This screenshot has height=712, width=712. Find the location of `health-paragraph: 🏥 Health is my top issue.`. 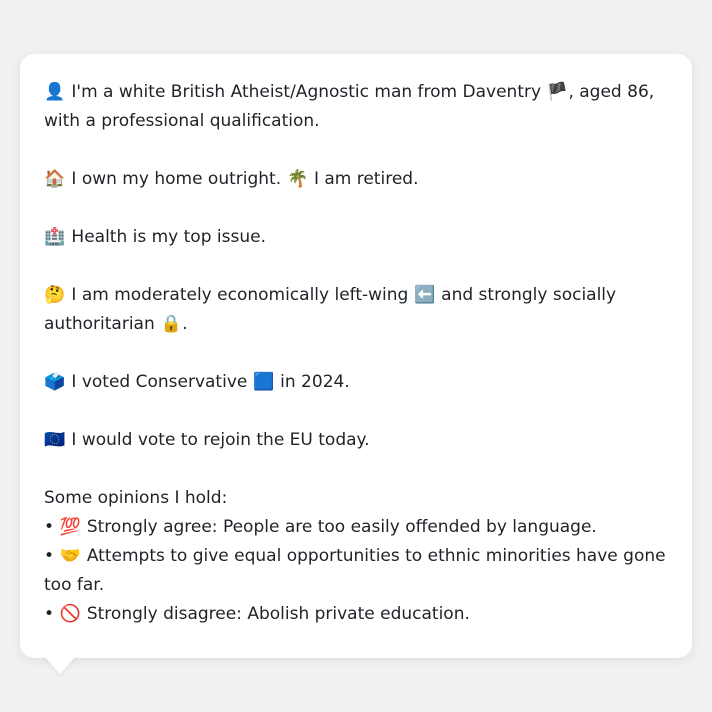

health-paragraph: 🏥 Health is my top issue. is located at coordinates (356, 237).